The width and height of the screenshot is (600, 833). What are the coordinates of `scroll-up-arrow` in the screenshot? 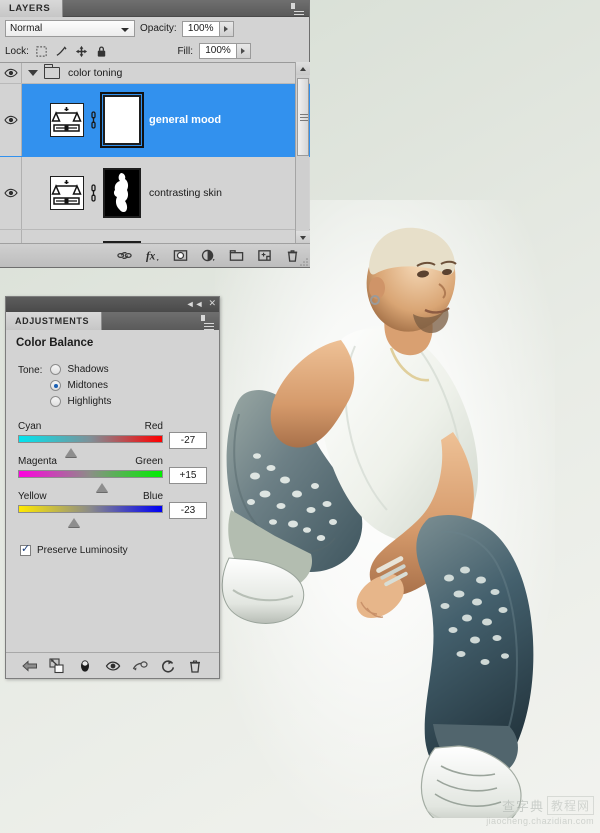 It's located at (303, 68).